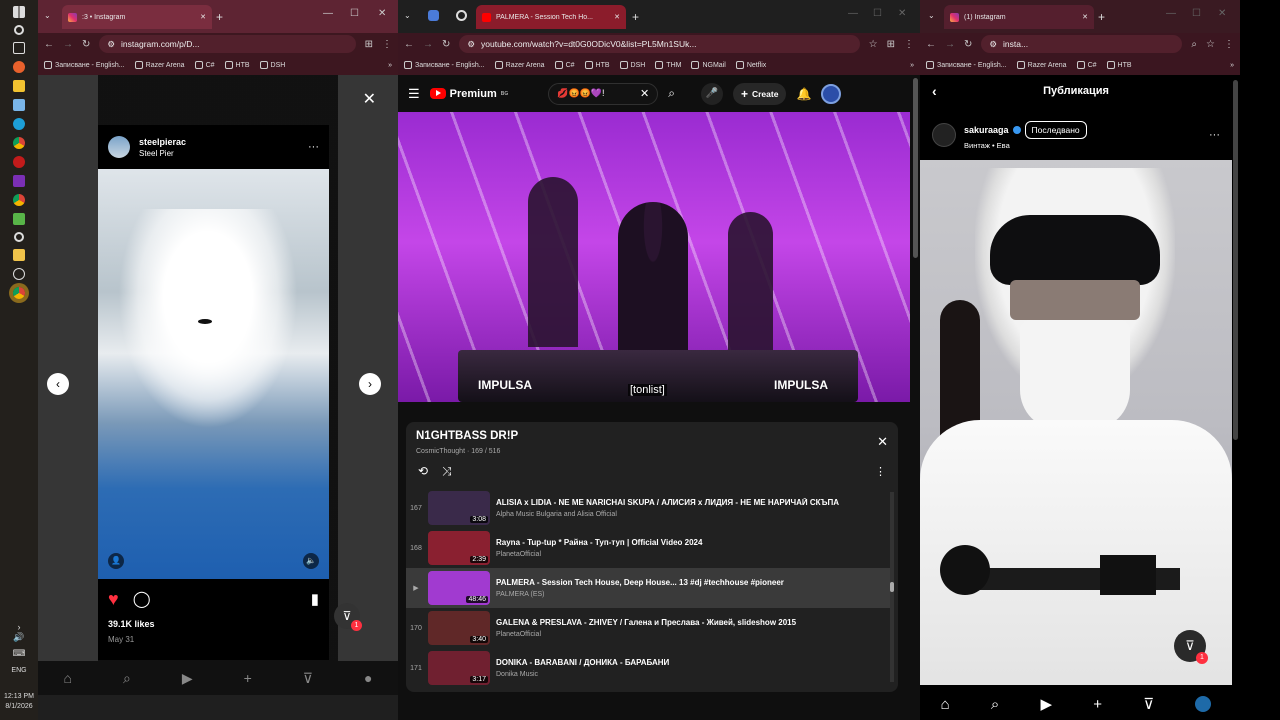  Describe the element at coordinates (414, 94) in the screenshot. I see `hamburger-menu-icon: ☰` at that location.